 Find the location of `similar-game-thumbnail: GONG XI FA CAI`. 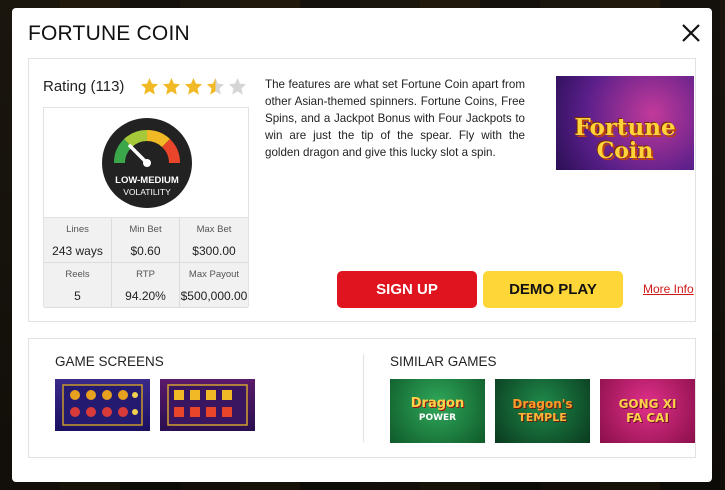

similar-game-thumbnail: GONG XI FA CAI is located at coordinates (647, 411).